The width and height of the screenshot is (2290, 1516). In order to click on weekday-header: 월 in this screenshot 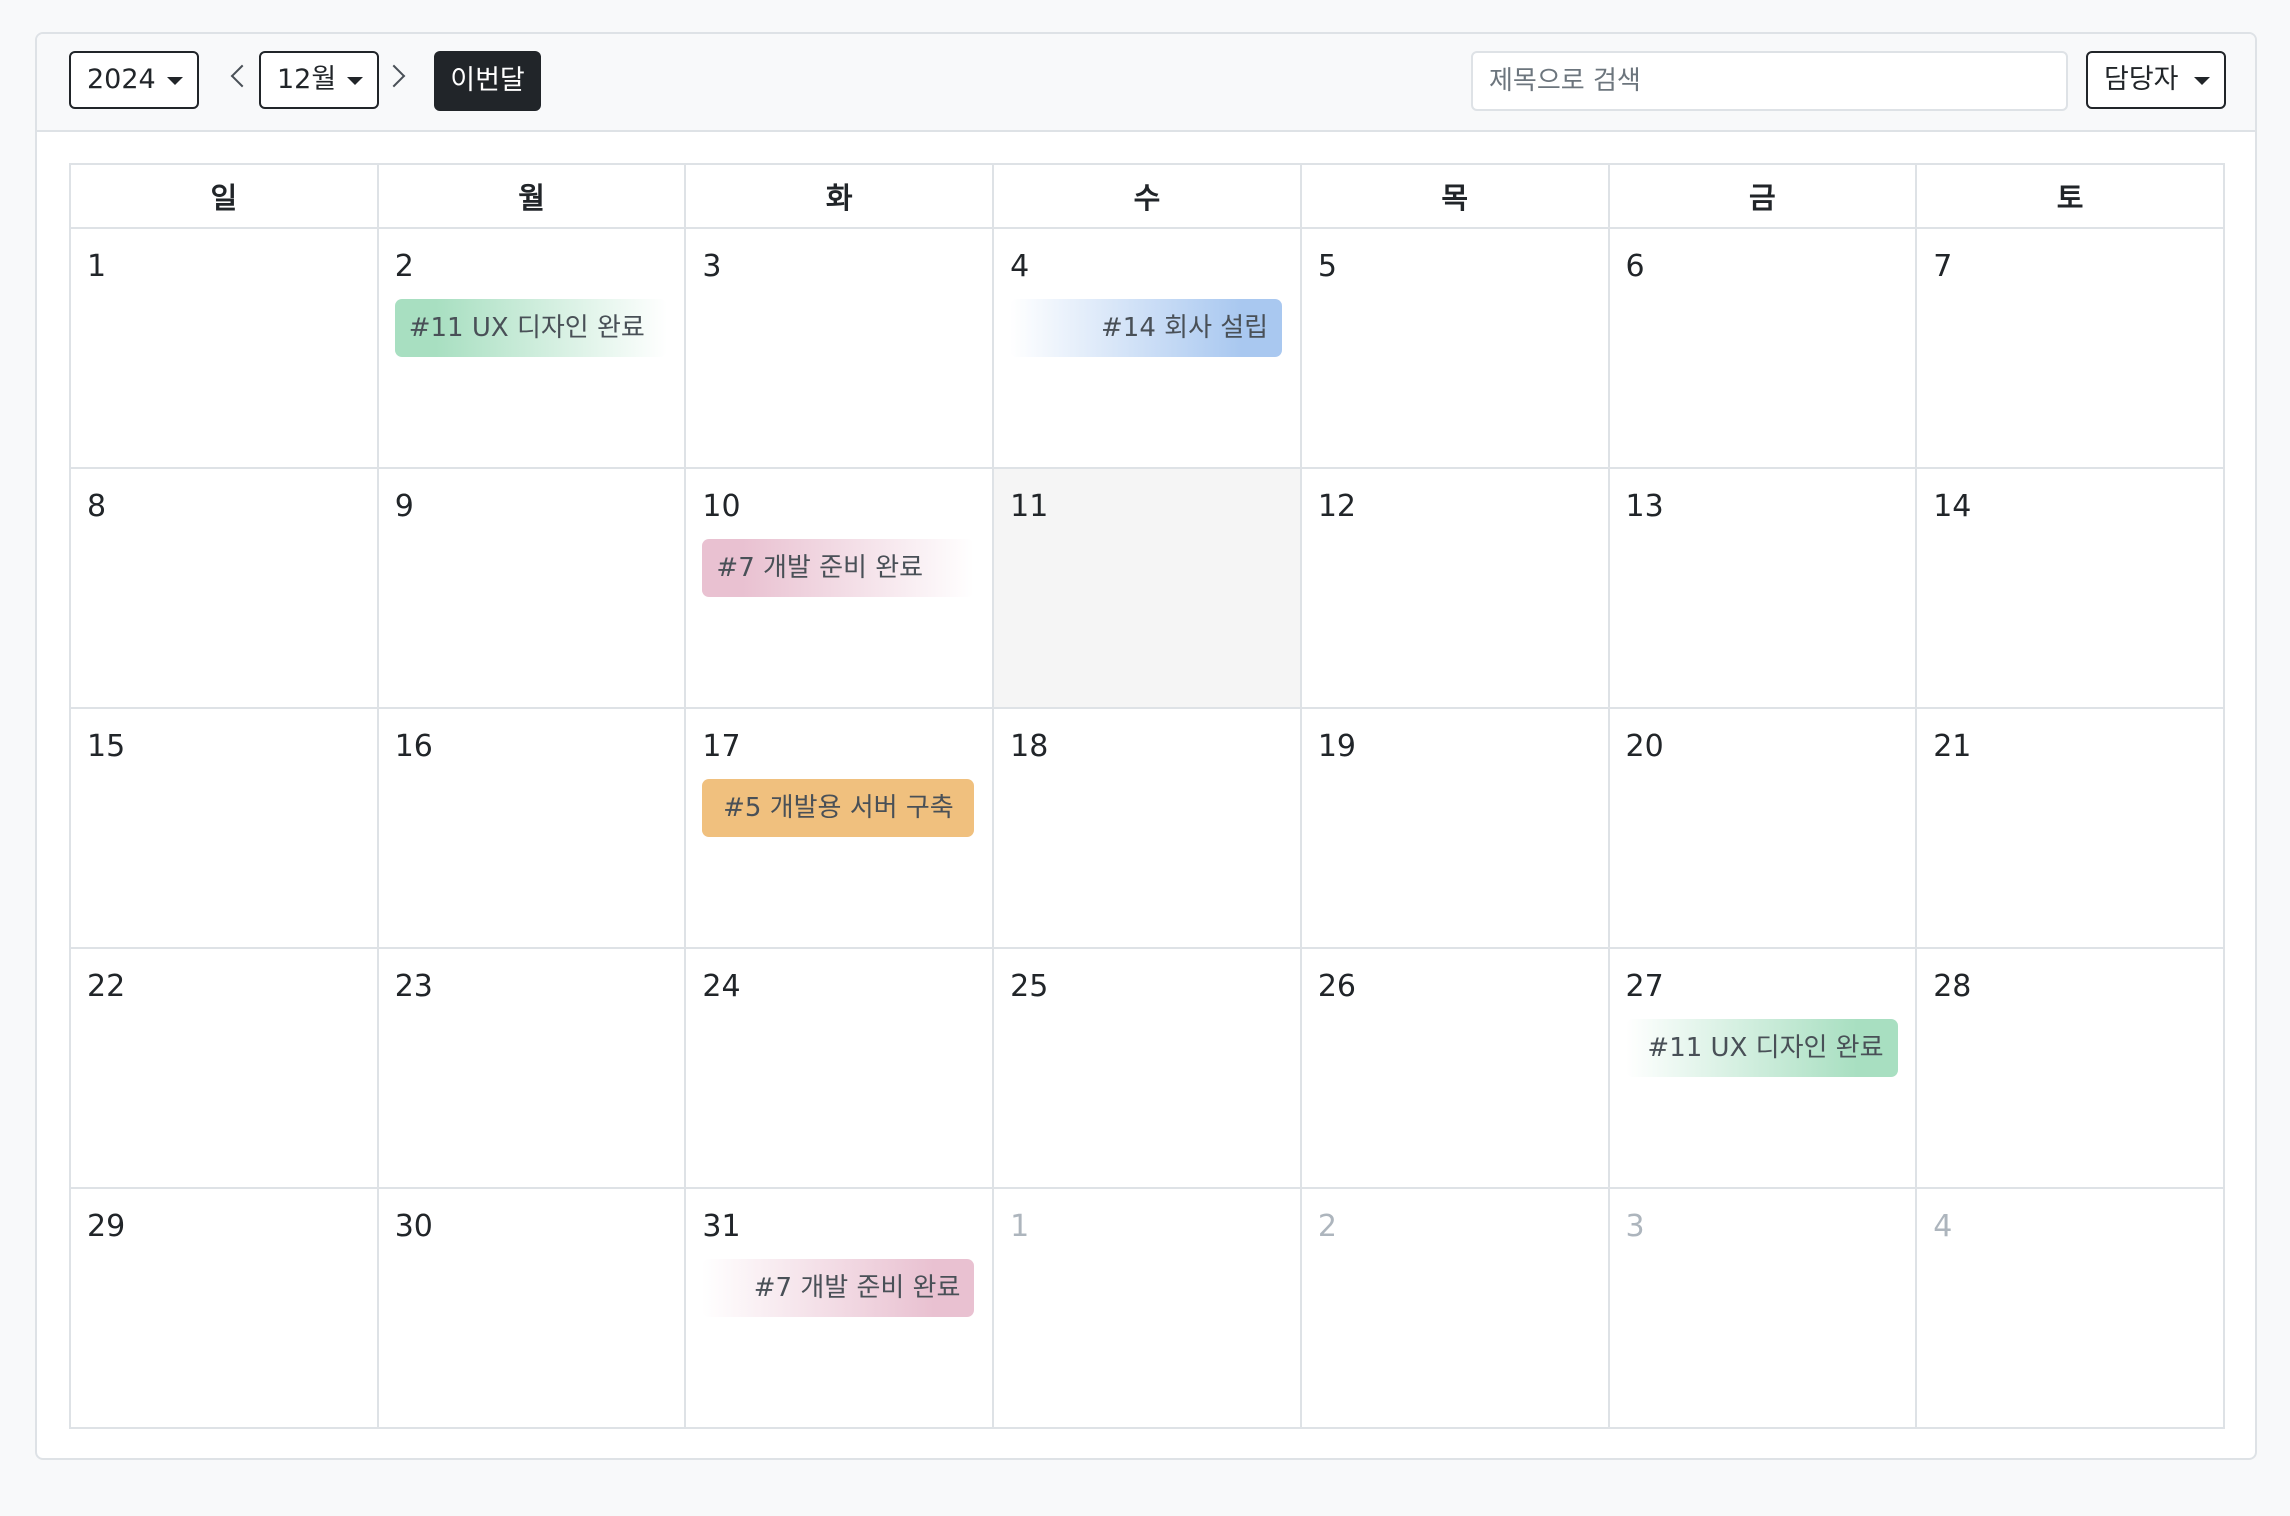, I will do `click(531, 196)`.